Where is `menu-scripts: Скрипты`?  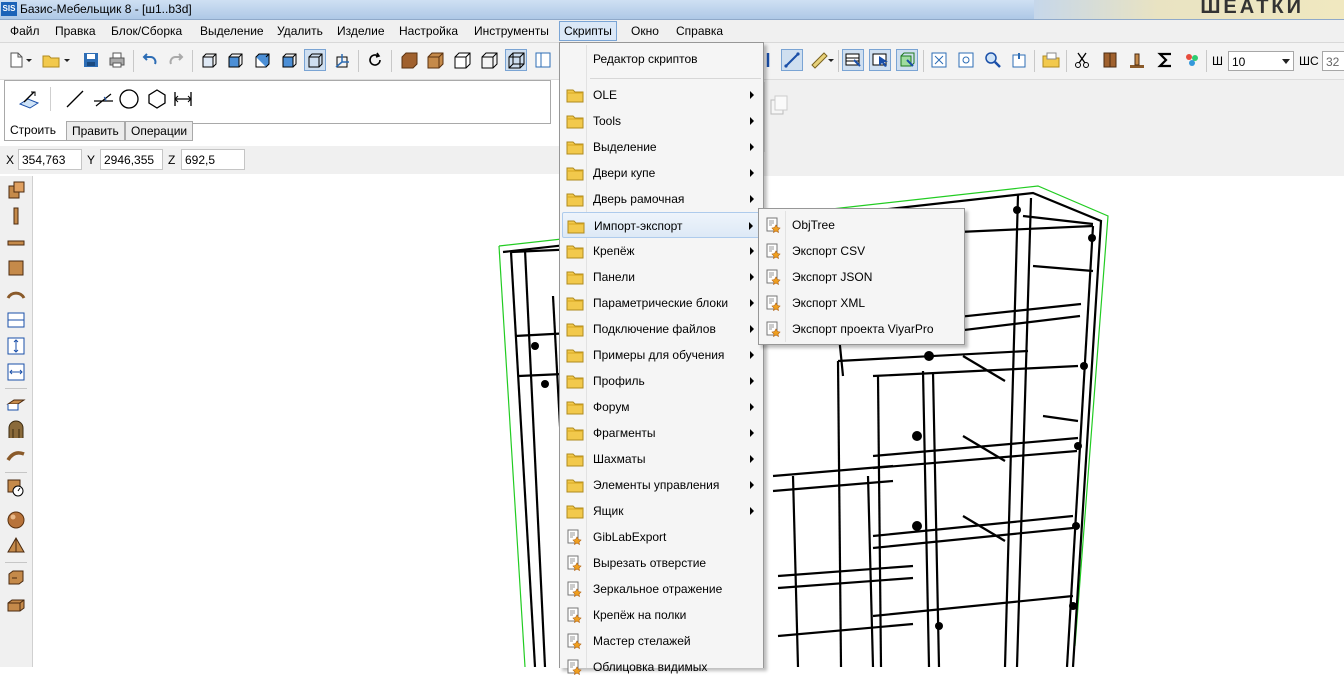
menu-scripts: Скрипты is located at coordinates (588, 31).